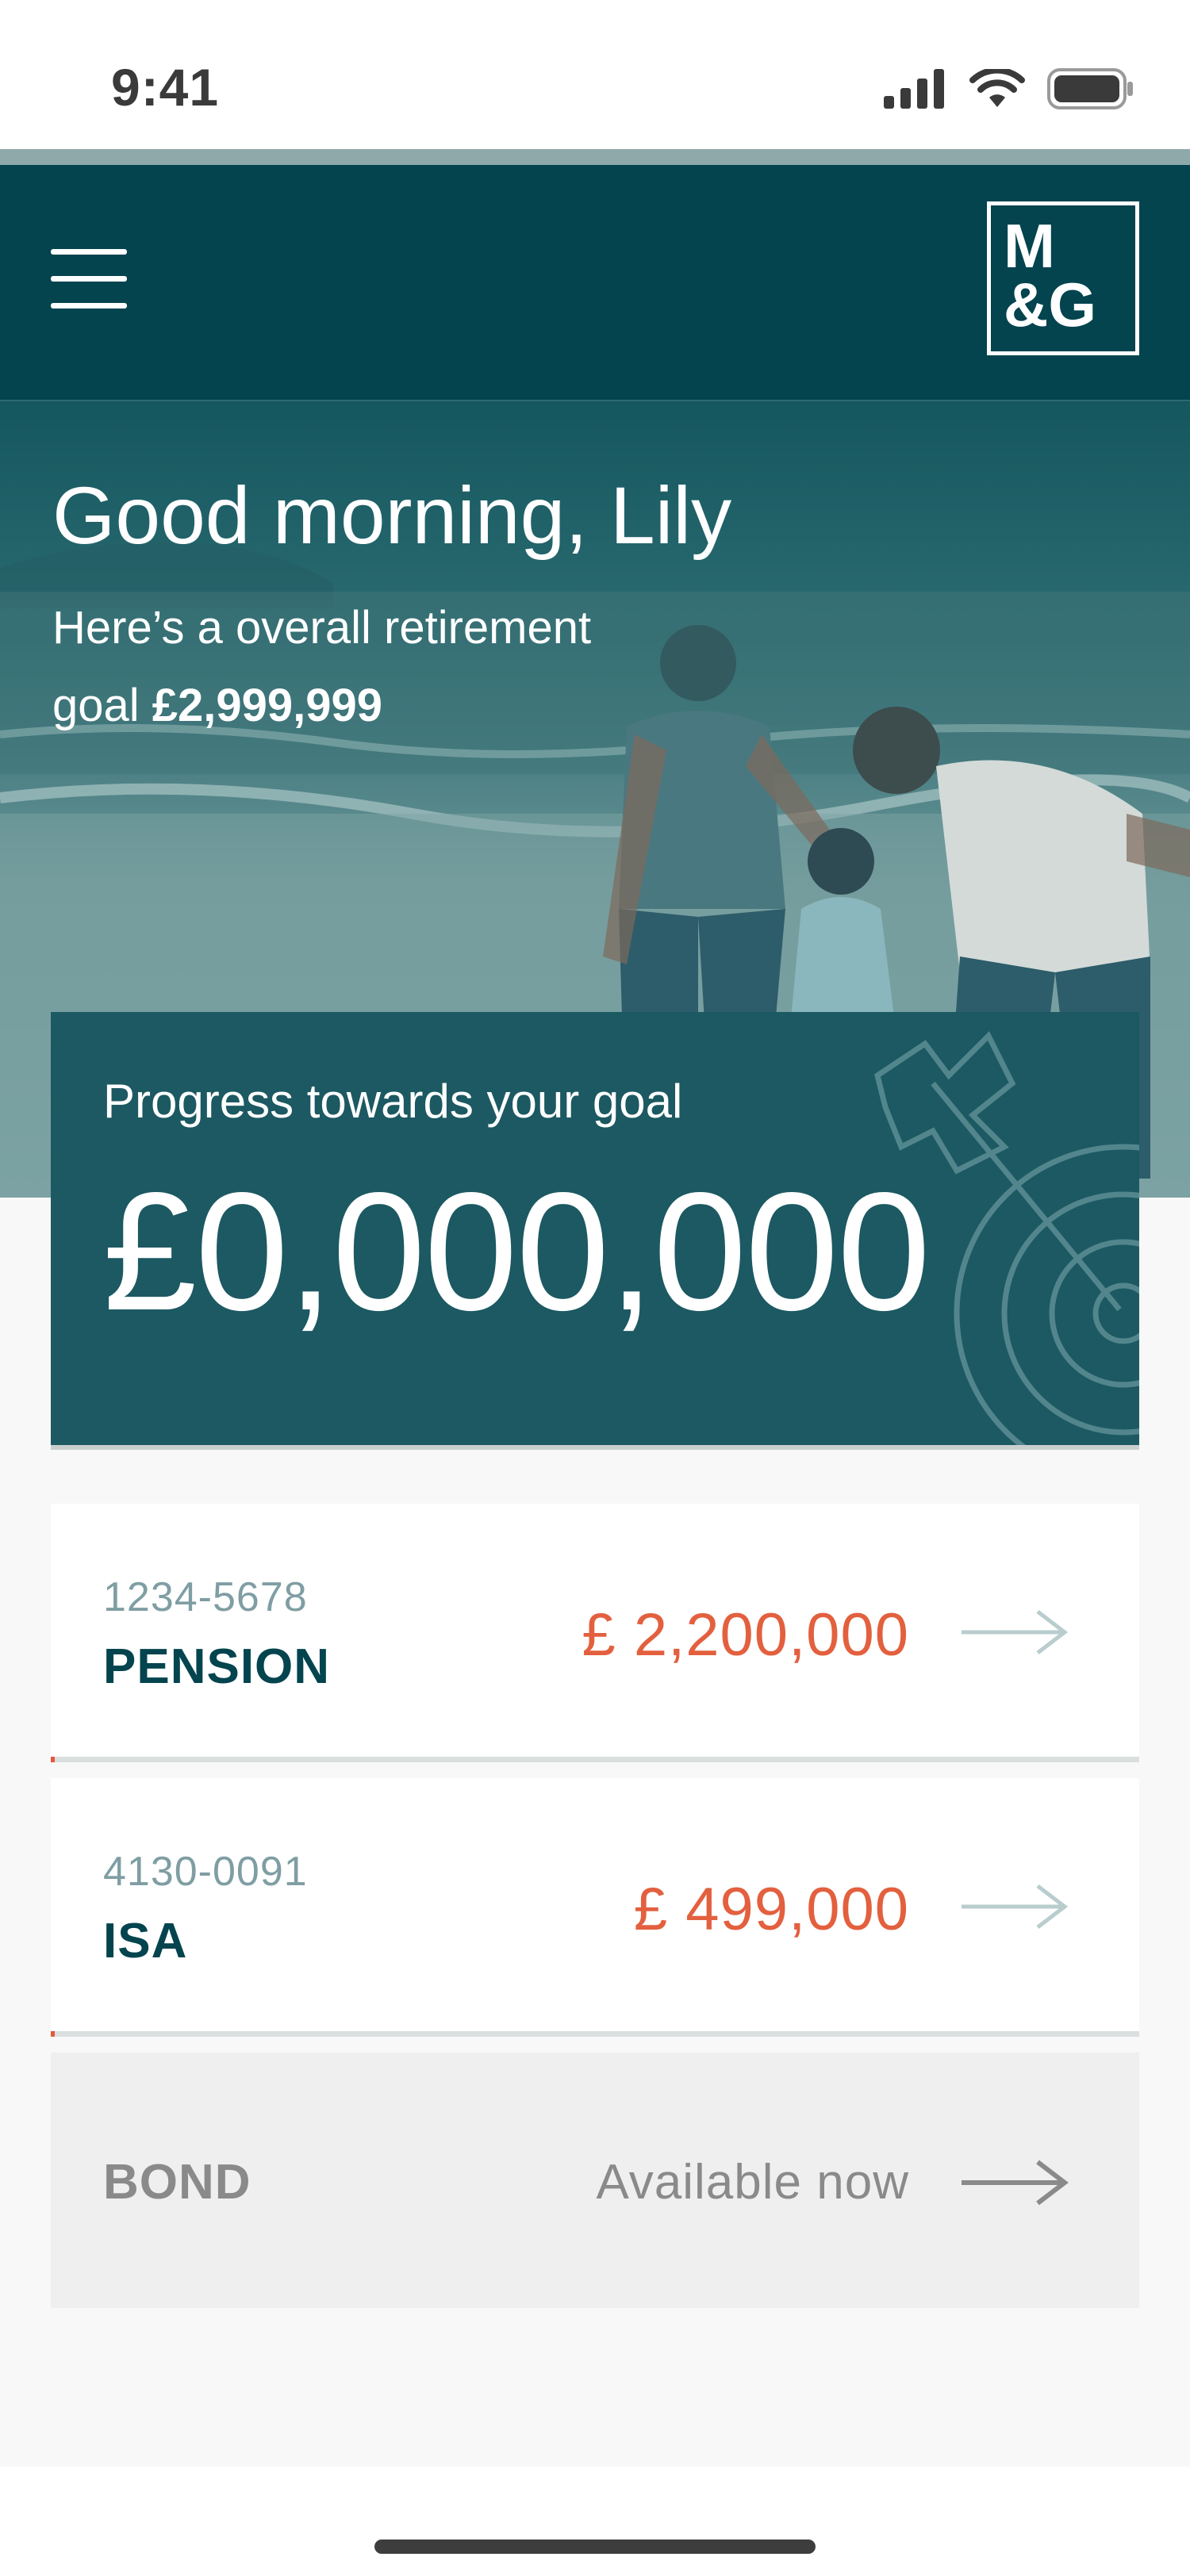  Describe the element at coordinates (392, 515) in the screenshot. I see `greeting-heading: Good morning, Lily` at that location.